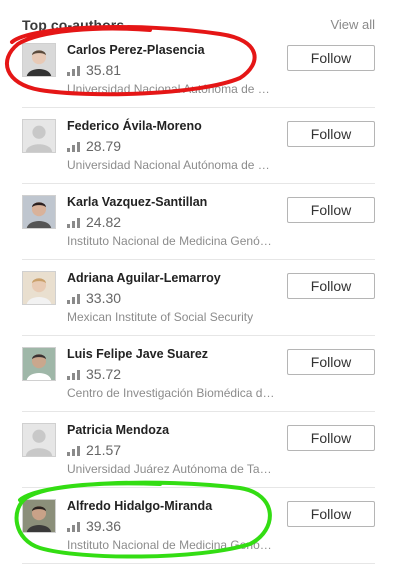  Describe the element at coordinates (144, 278) in the screenshot. I see `author-name: Adriana Aguilar-Lemarroy` at that location.